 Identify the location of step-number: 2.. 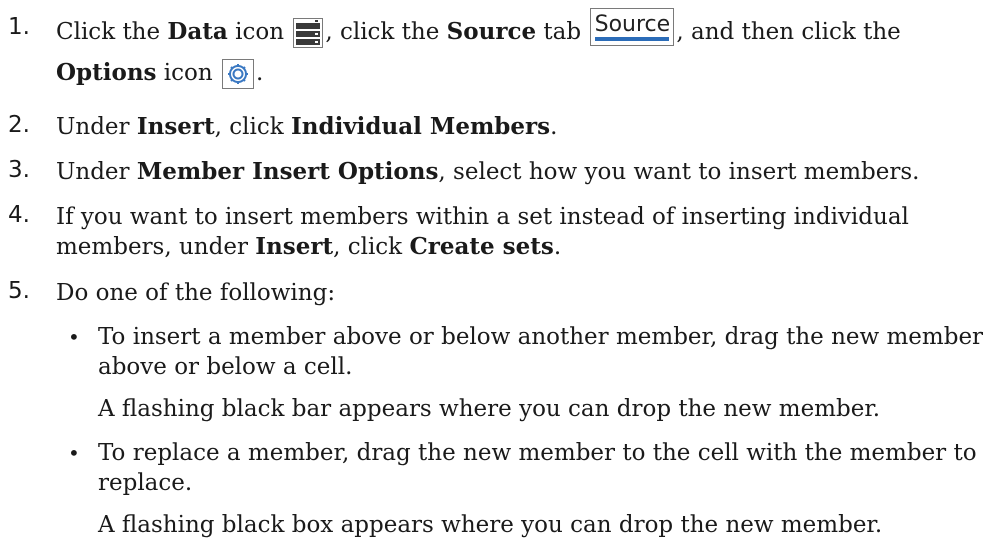
(19, 125).